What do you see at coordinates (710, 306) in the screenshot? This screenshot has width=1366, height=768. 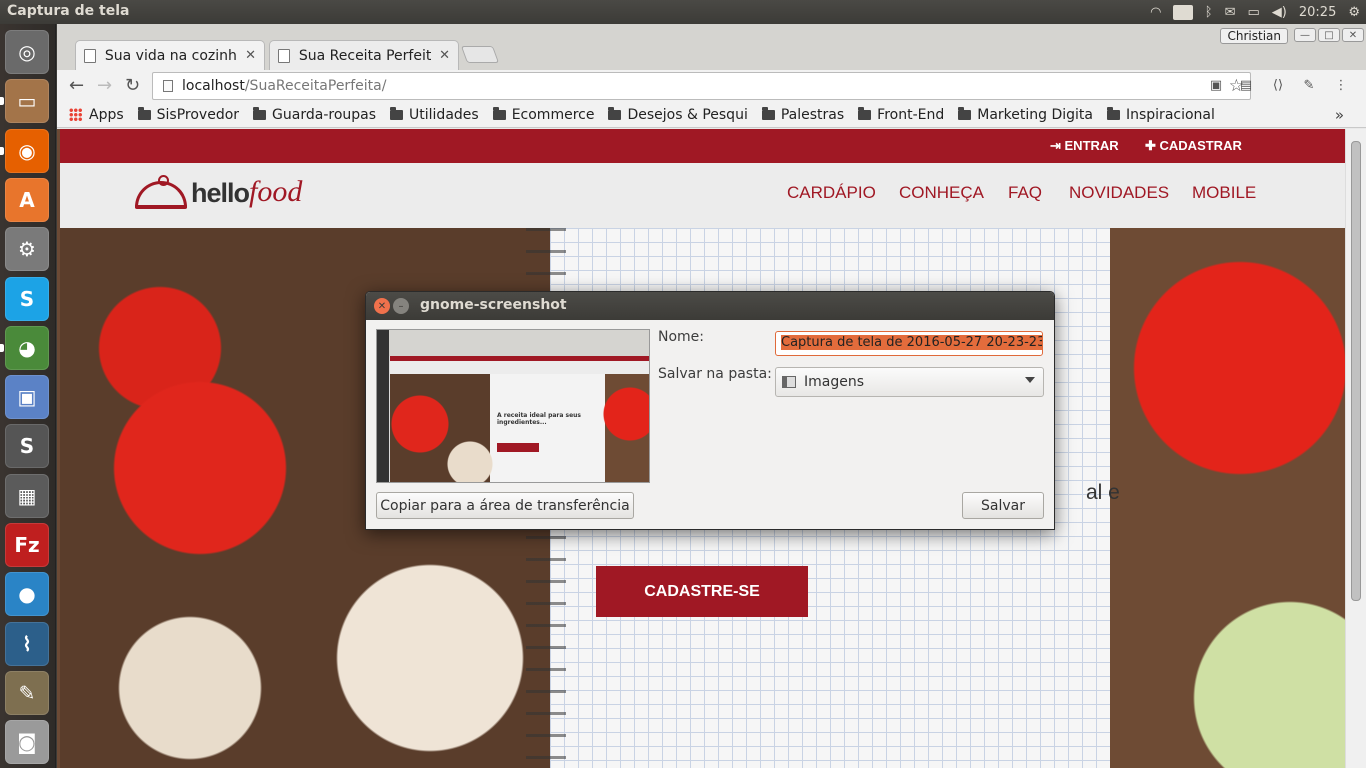 I see `dialog-titlebar: ✕ – gnome-screenshot` at bounding box center [710, 306].